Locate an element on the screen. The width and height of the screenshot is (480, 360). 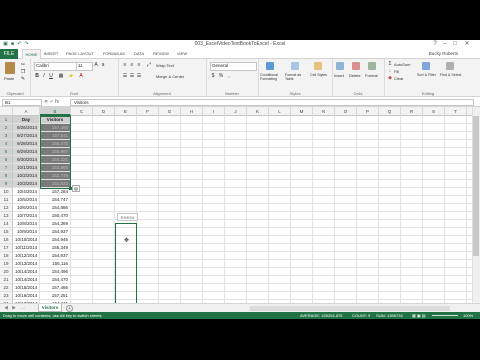
tab-data: DATA is located at coordinates (139, 54).